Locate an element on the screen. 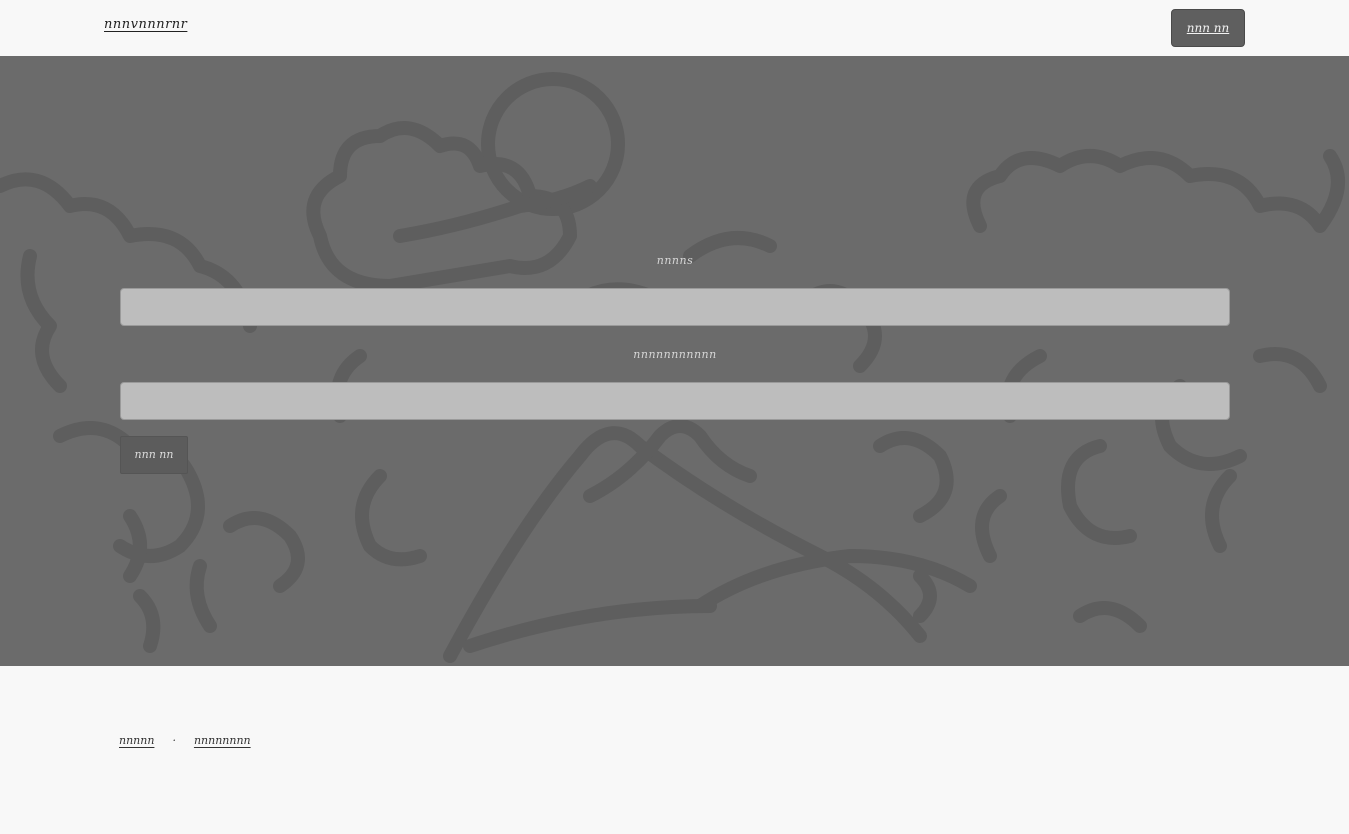  field2-label: nnnnnnnnnnn is located at coordinates (675, 354).